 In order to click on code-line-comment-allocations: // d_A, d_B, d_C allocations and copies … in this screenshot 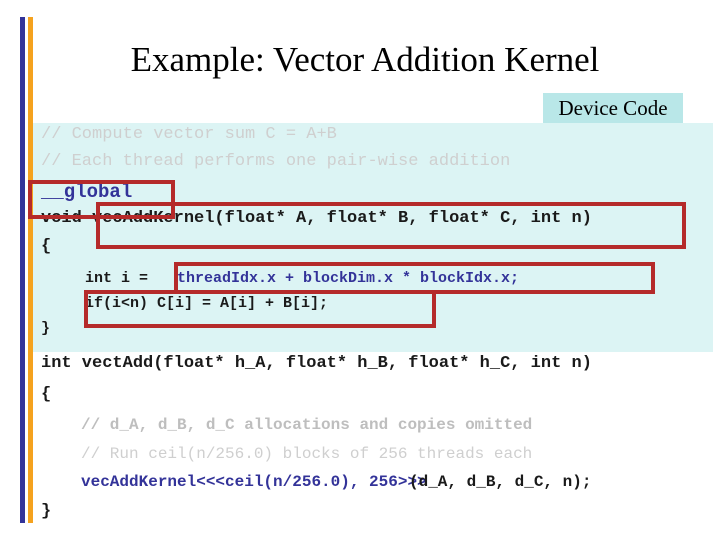, I will do `click(307, 425)`.